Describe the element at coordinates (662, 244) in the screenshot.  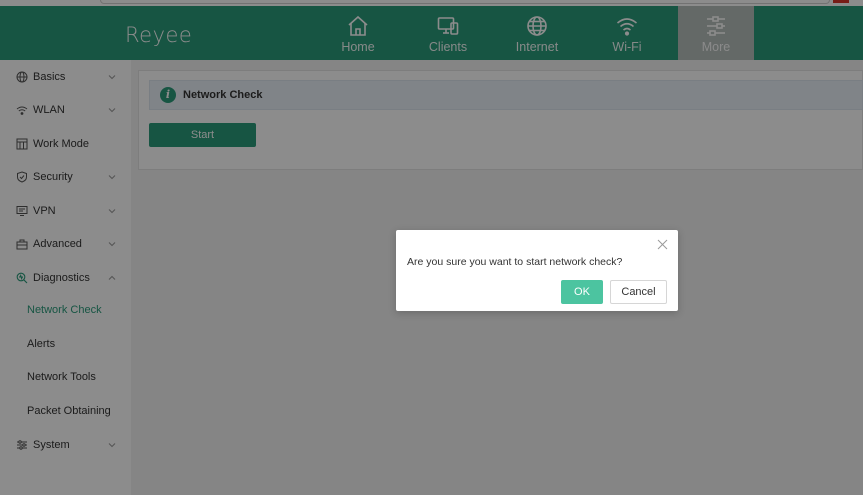
I see `close-icon` at that location.